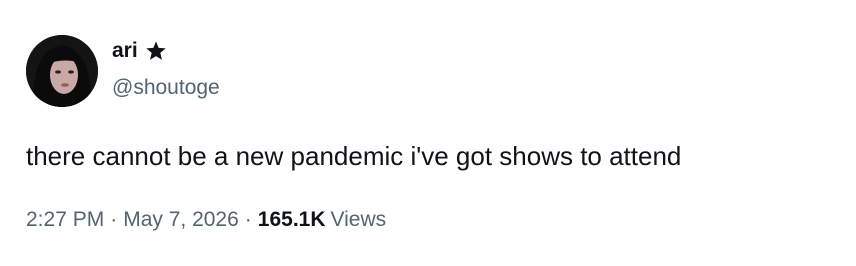 Image resolution: width=856 pixels, height=266 pixels. I want to click on views-count: 165.1K, so click(292, 220).